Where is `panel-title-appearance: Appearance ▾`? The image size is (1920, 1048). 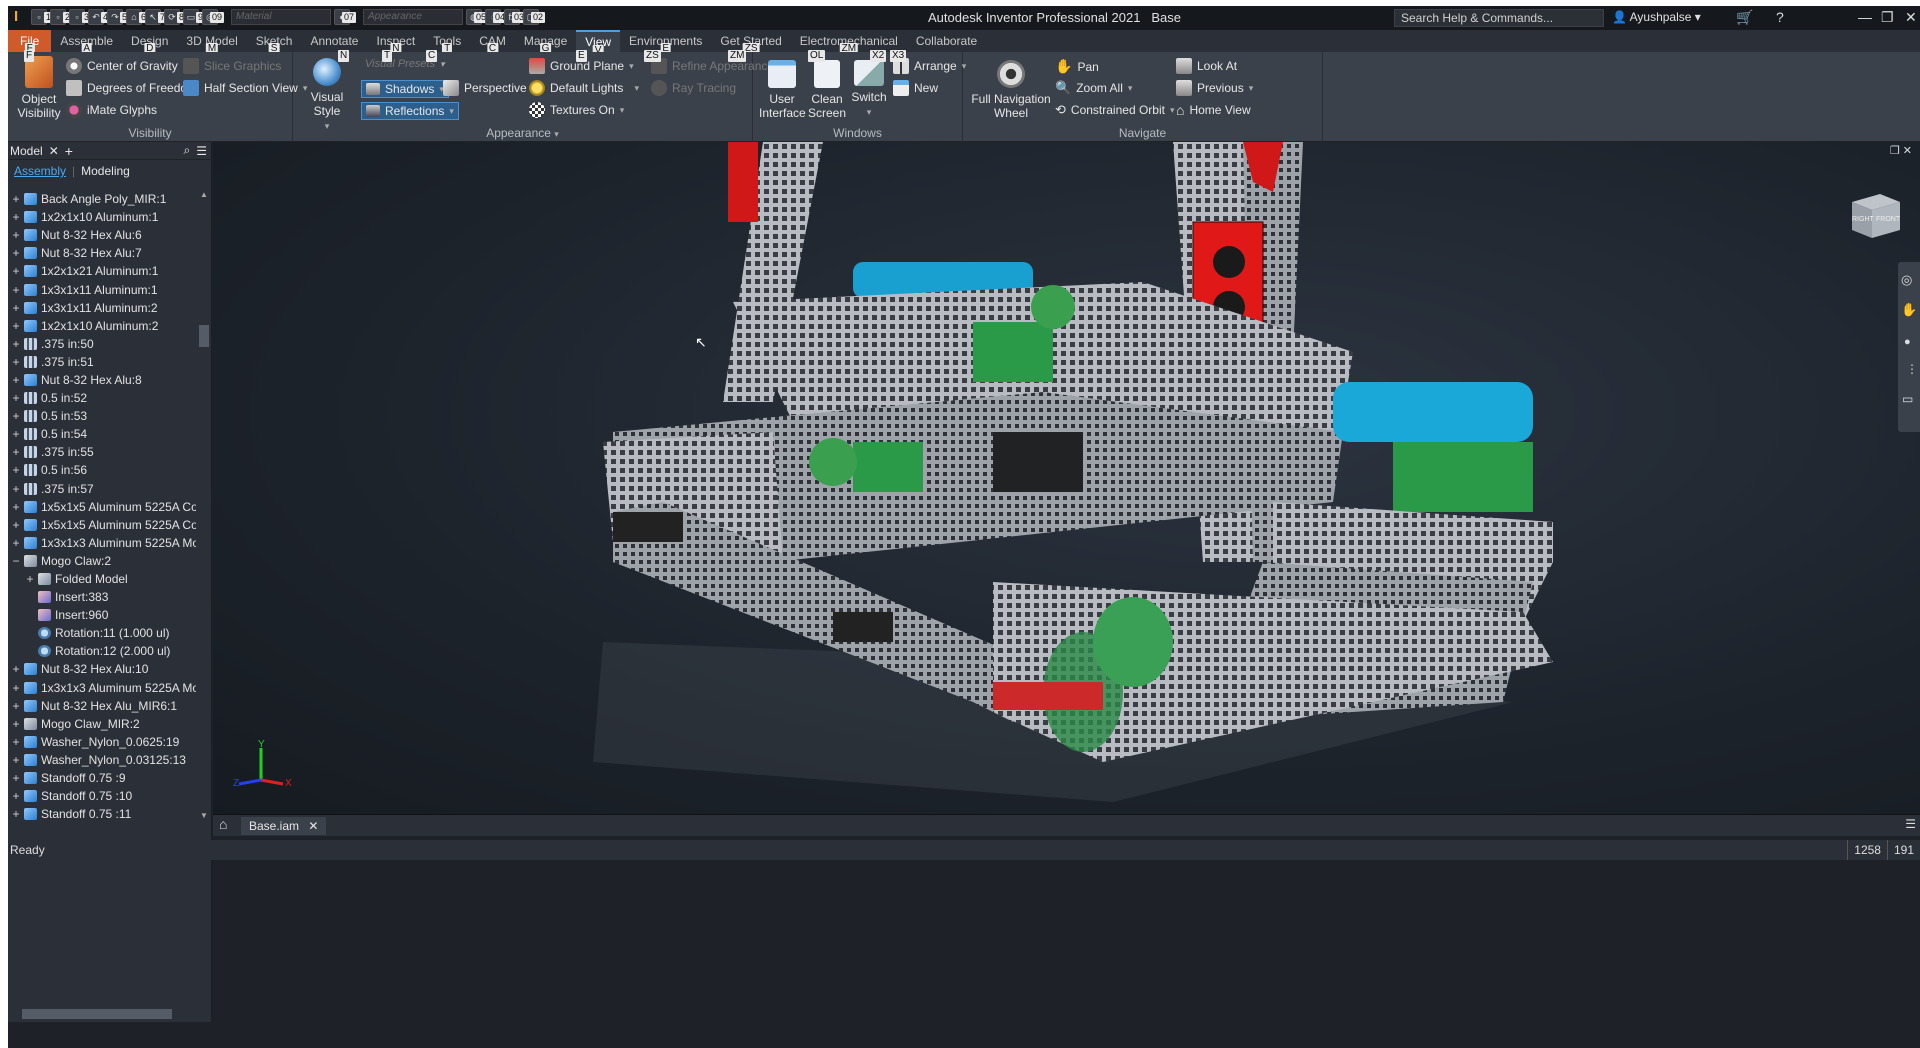 panel-title-appearance: Appearance ▾ is located at coordinates (522, 133).